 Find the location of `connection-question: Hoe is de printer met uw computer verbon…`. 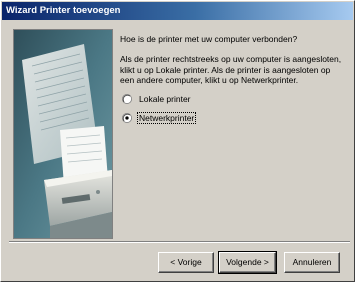

connection-question: Hoe is de printer met uw computer verbon… is located at coordinates (209, 39).